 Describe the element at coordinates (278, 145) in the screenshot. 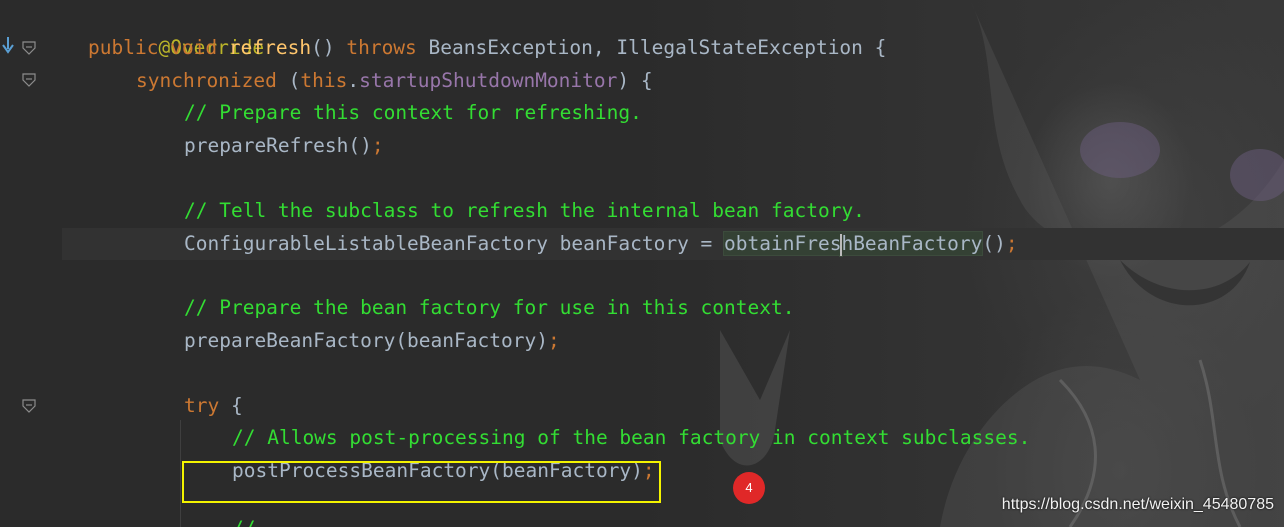

I see `method-call-token: prepareRefresh()` at that location.